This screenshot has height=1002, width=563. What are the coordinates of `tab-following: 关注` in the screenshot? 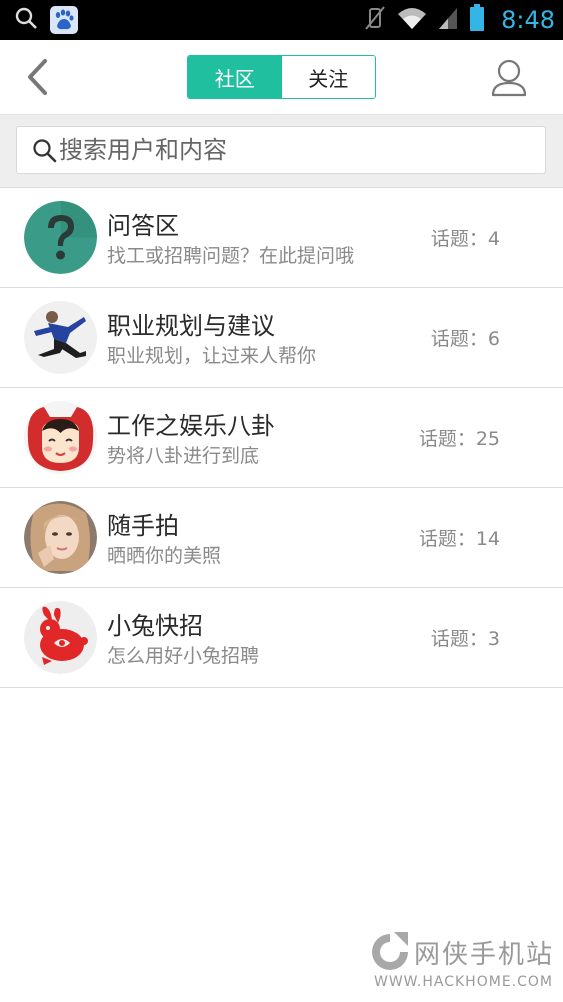 It's located at (328, 77).